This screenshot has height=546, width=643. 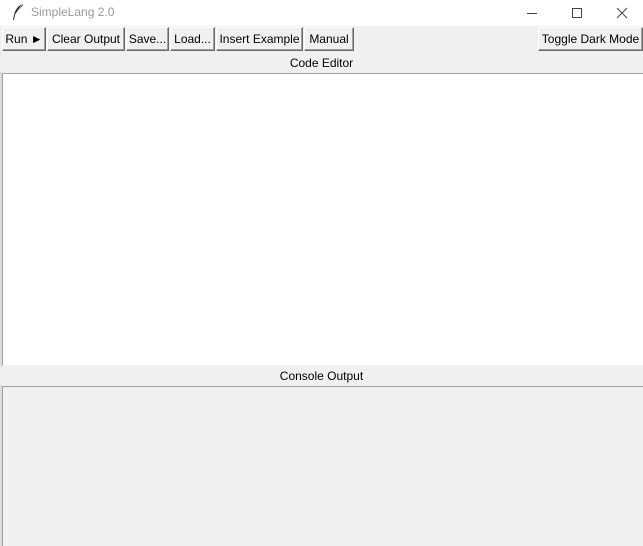 I want to click on close-button, so click(x=621, y=13).